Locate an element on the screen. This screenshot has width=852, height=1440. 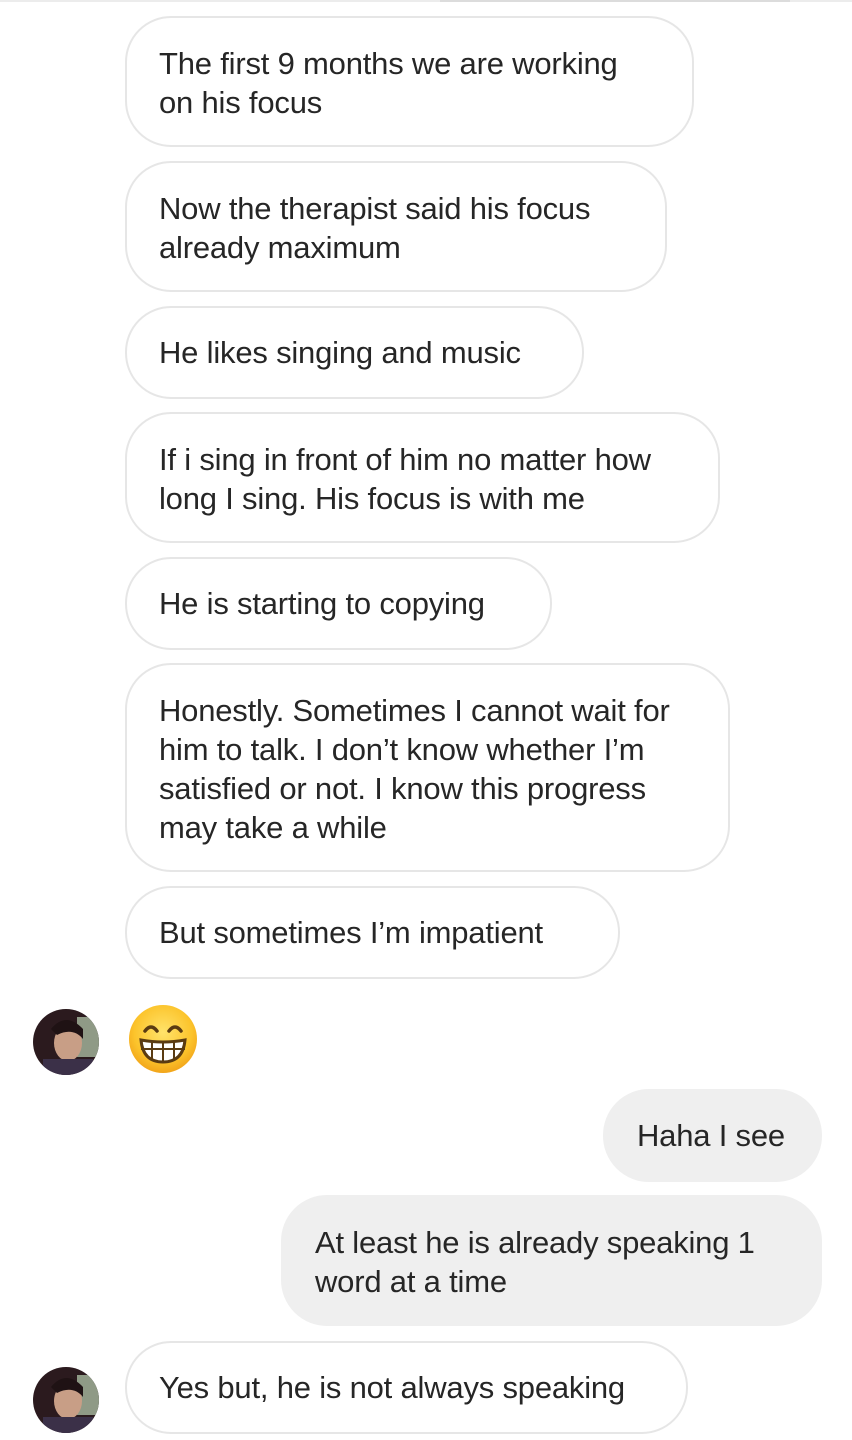
message-text: But sometimes I’m impatient is located at coordinates (351, 932).